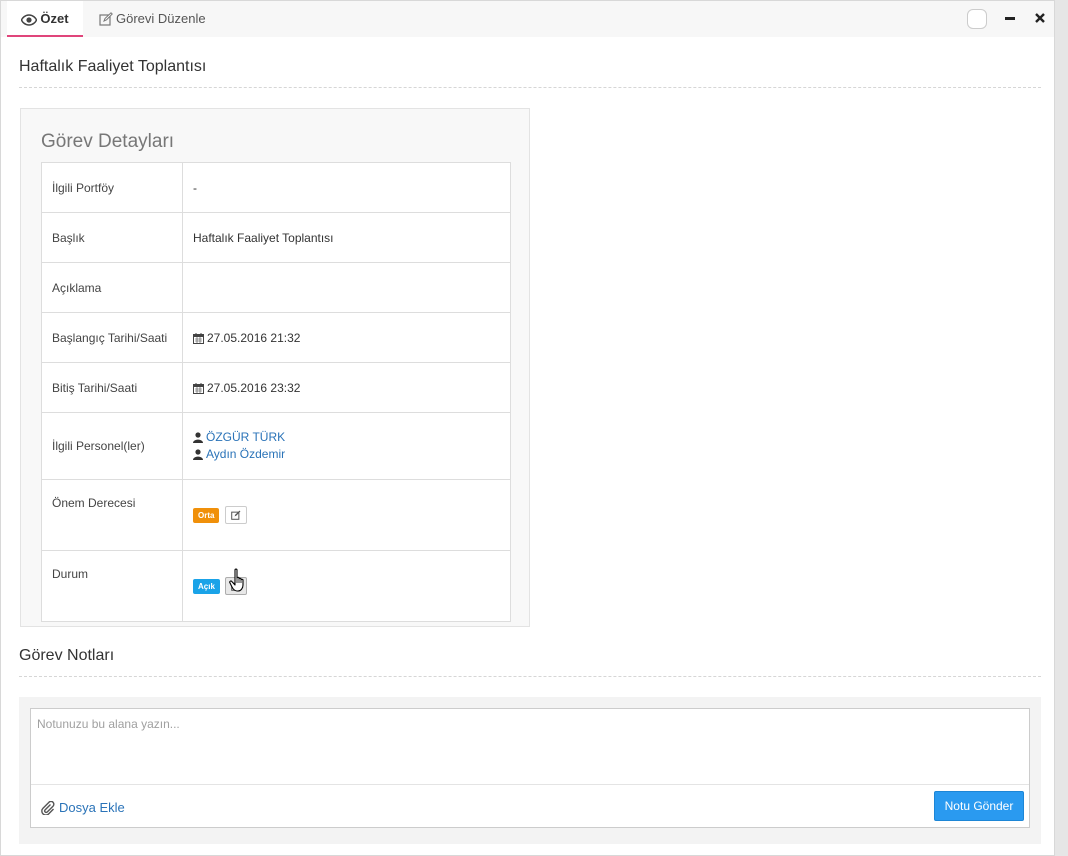 This screenshot has height=856, width=1068. Describe the element at coordinates (67, 655) in the screenshot. I see `notes-title: Görev Notları` at that location.